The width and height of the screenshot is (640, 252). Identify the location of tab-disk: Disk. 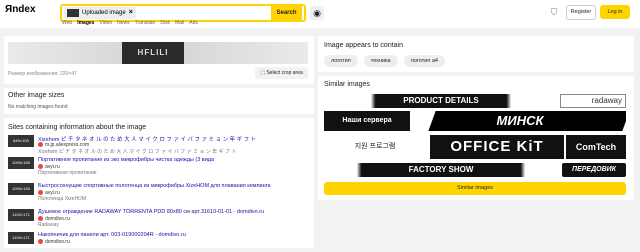
(165, 23).